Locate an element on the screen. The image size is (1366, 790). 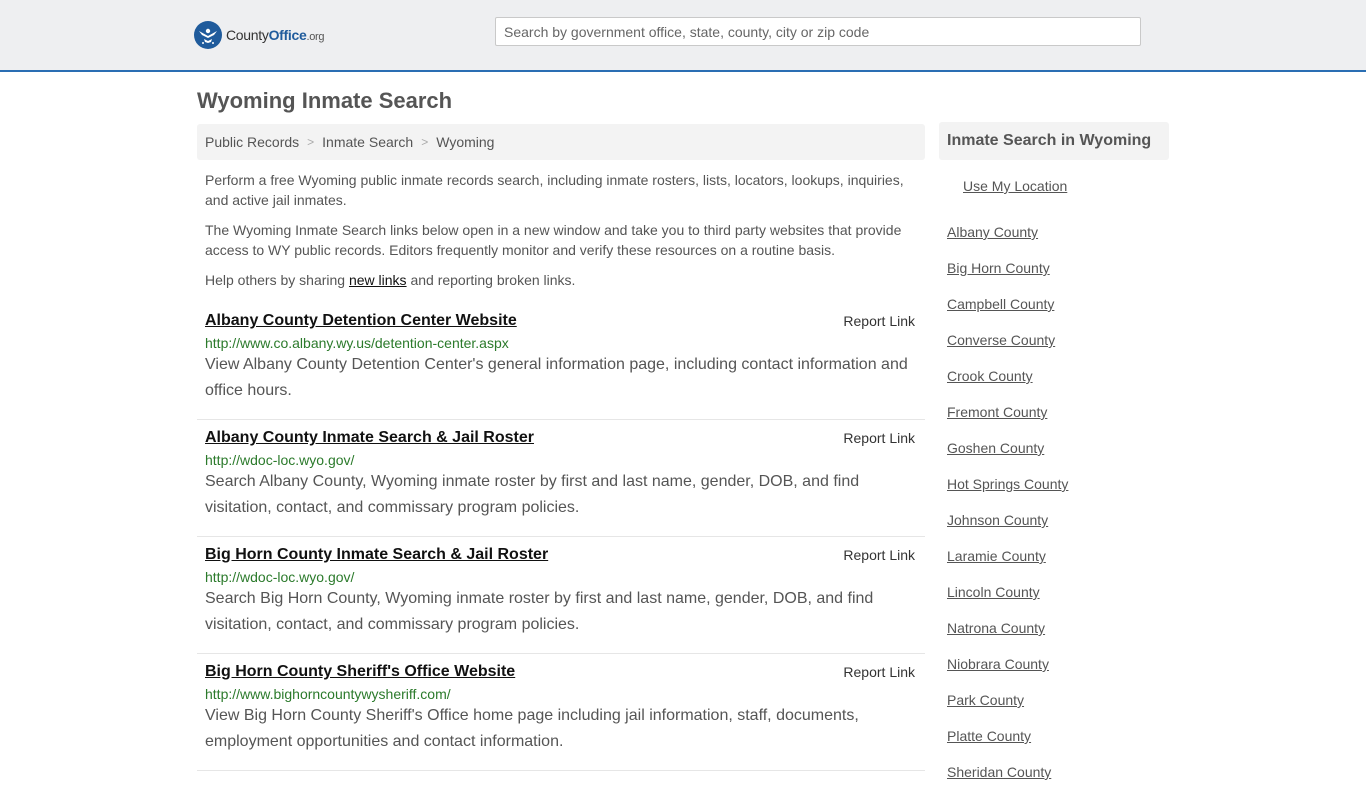
county-link-campbell: Campbell County is located at coordinates (1000, 304).